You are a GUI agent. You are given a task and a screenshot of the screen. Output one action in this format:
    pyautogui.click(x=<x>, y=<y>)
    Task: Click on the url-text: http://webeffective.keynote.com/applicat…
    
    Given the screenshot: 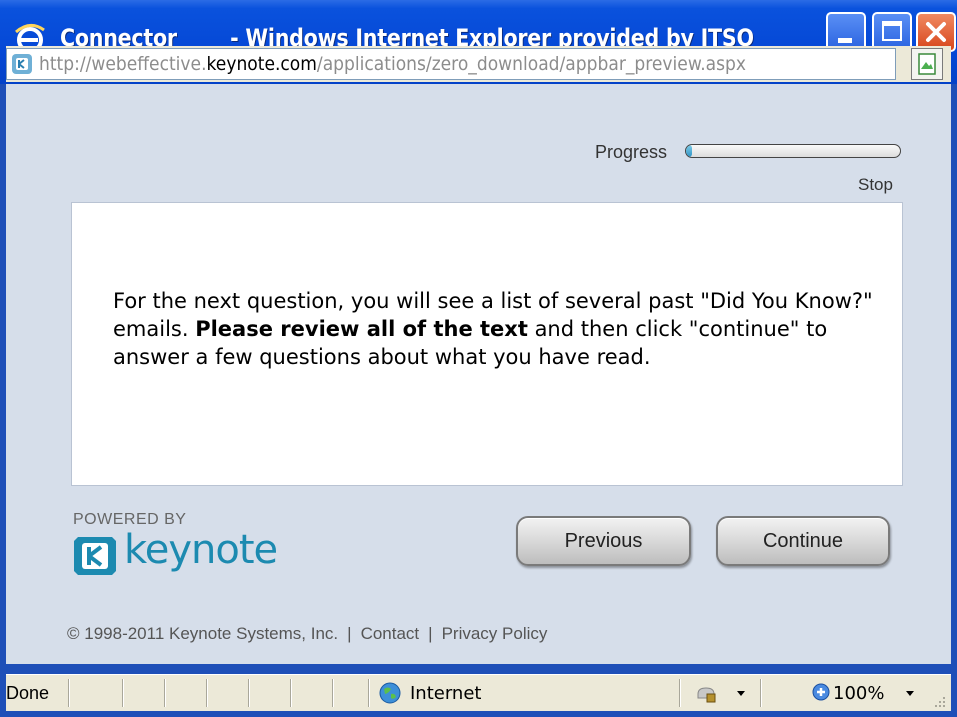 What is the action you would take?
    pyautogui.click(x=392, y=64)
    